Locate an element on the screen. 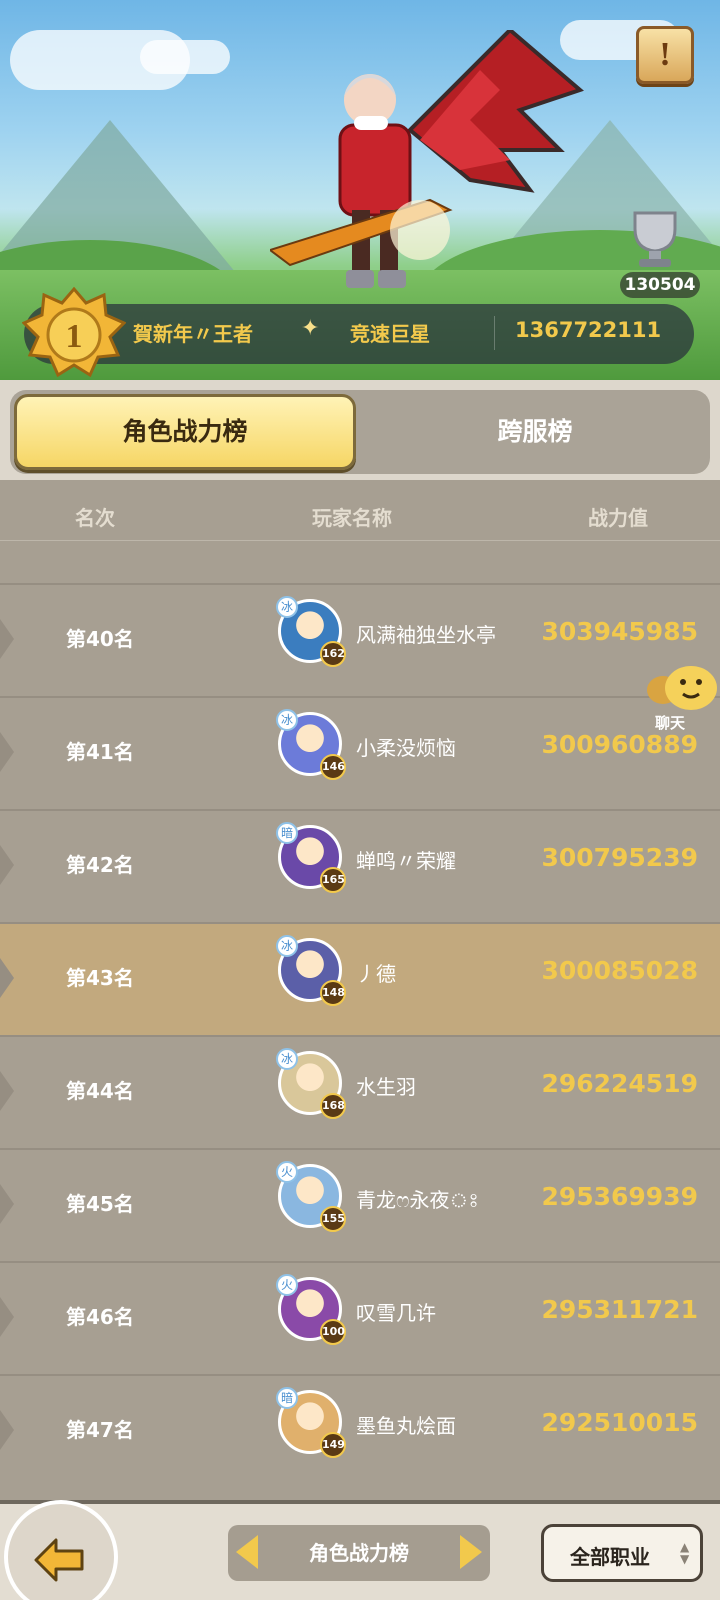 Image resolution: width=720 pixels, height=1600 pixels. row-rank: 第46名 is located at coordinates (100, 1317).